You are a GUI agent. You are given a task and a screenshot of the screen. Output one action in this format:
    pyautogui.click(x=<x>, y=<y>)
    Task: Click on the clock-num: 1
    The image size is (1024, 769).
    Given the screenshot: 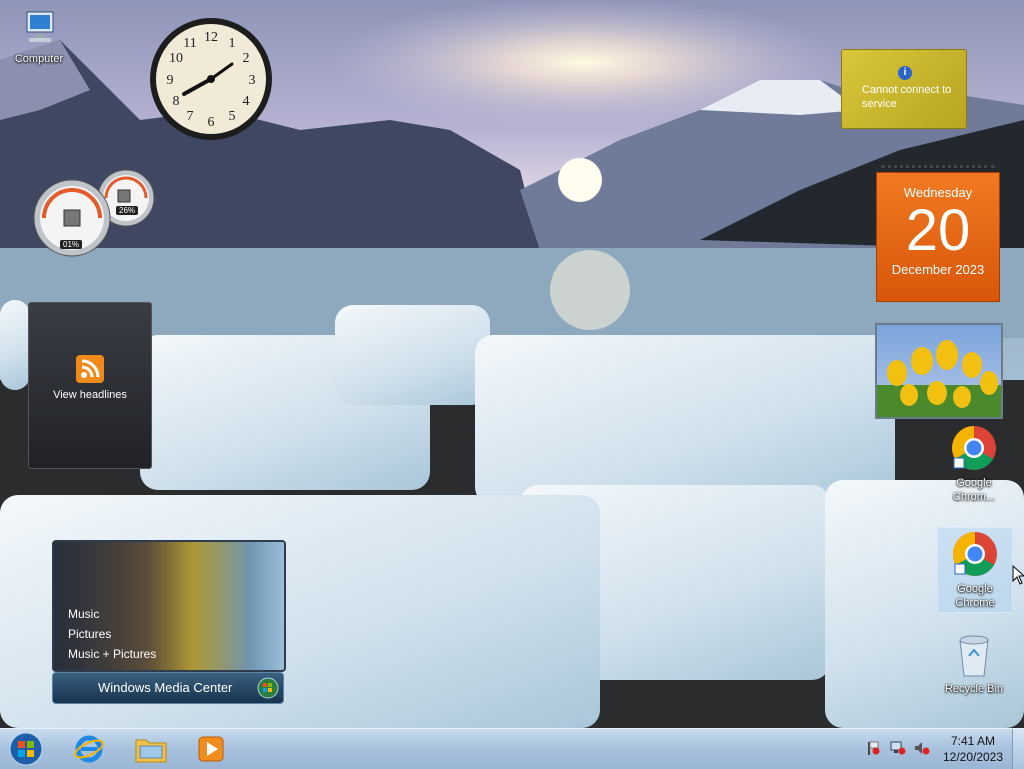 What is the action you would take?
    pyautogui.click(x=232, y=43)
    